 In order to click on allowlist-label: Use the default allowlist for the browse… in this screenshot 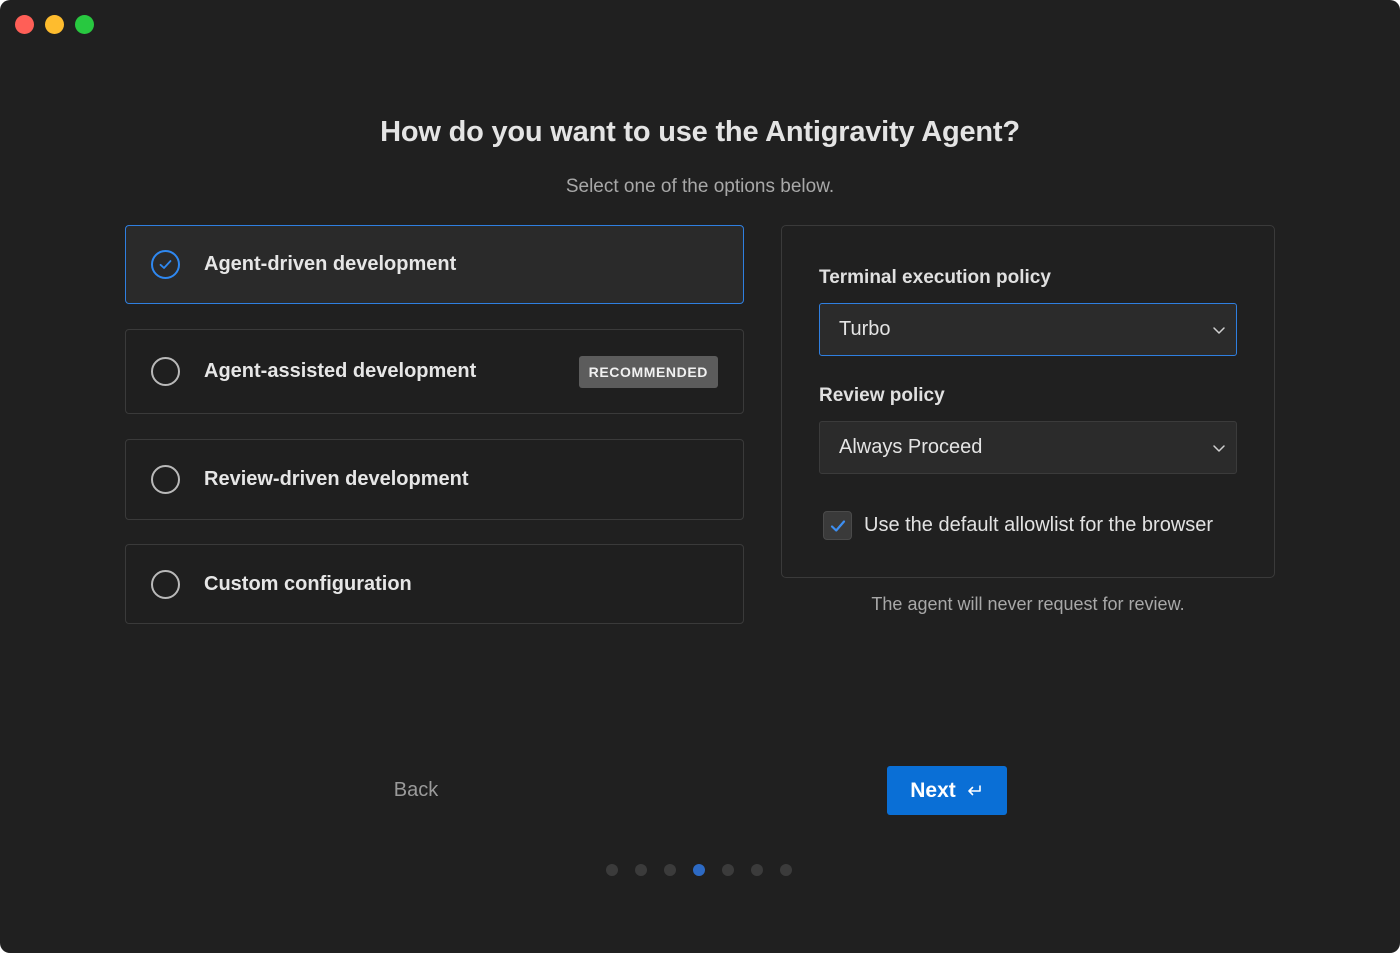, I will do `click(1039, 525)`.